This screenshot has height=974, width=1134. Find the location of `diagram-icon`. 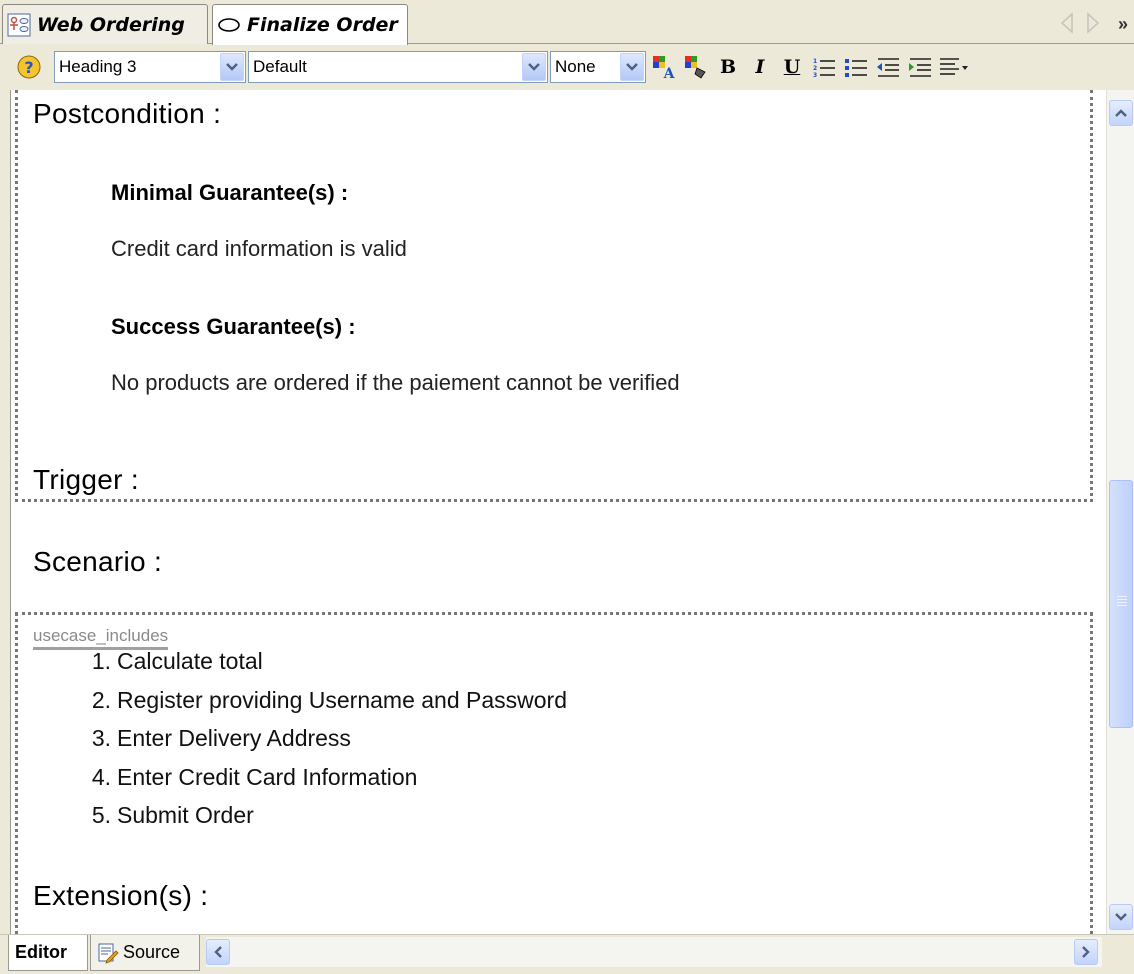

diagram-icon is located at coordinates (19, 25).